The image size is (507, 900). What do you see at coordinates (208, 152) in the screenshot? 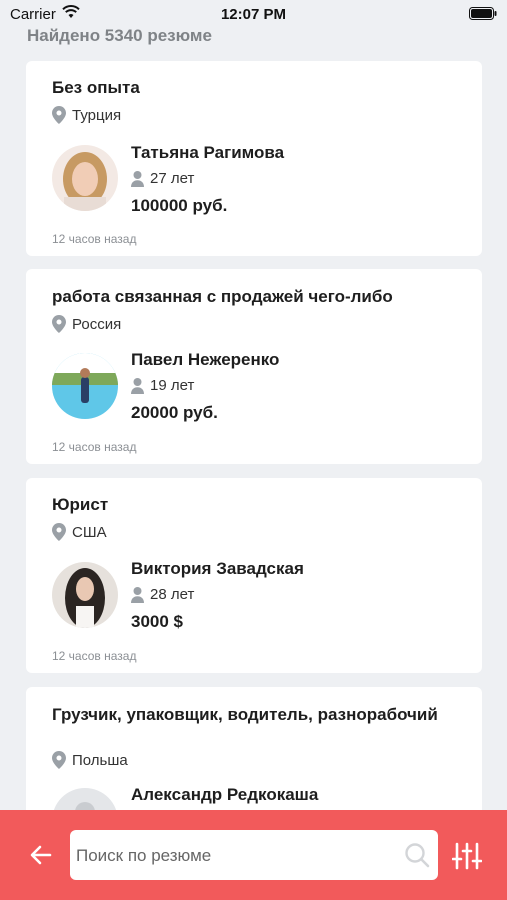
I see `candidate-name: Татьяна Рагимова` at bounding box center [208, 152].